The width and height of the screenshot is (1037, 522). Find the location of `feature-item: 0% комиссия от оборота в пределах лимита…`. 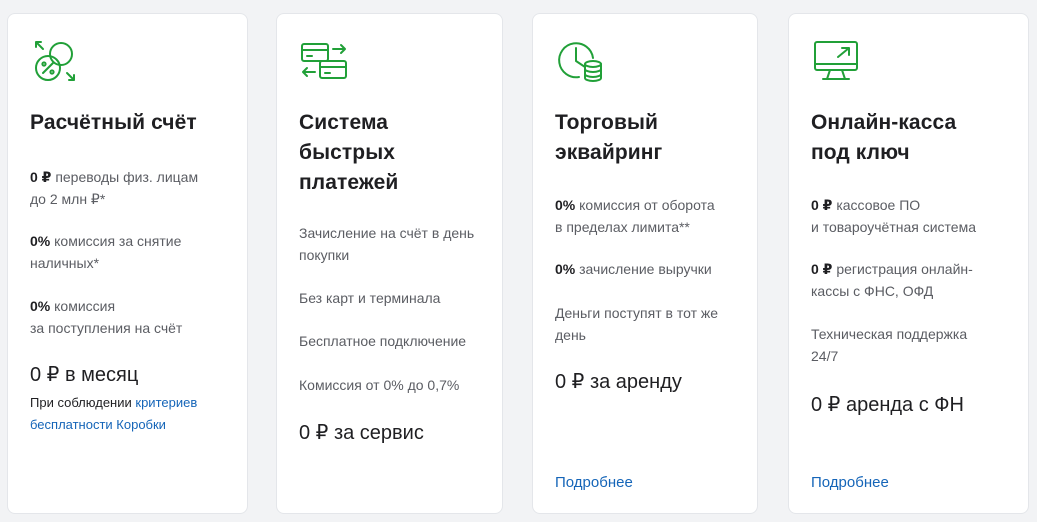

feature-item: 0% комиссия от оборота в пределах лимита… is located at coordinates (635, 216).